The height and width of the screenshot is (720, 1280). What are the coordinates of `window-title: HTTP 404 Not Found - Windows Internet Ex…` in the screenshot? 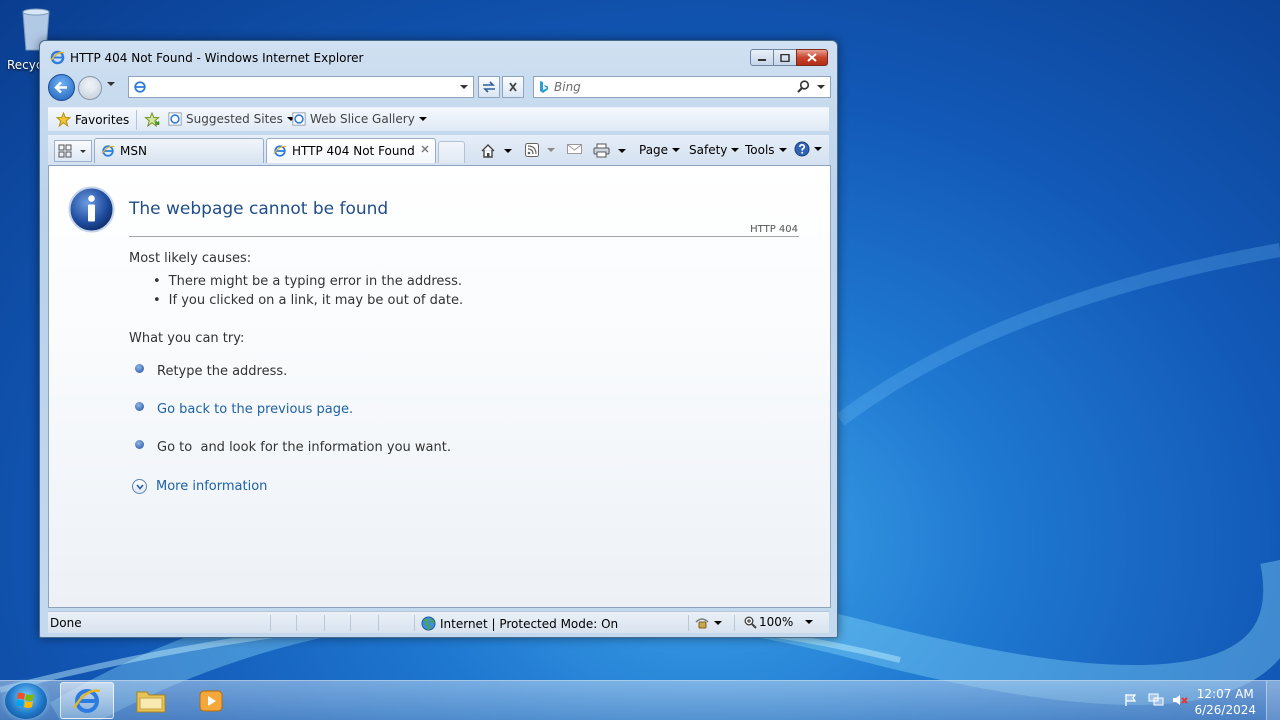 It's located at (217, 58).